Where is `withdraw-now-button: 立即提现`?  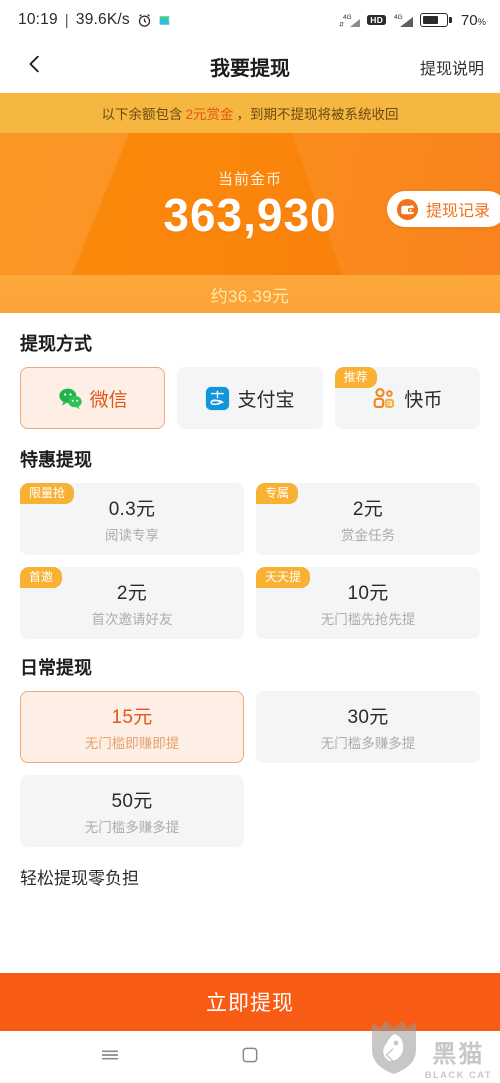
withdraw-now-button: 立即提现 is located at coordinates (250, 1002).